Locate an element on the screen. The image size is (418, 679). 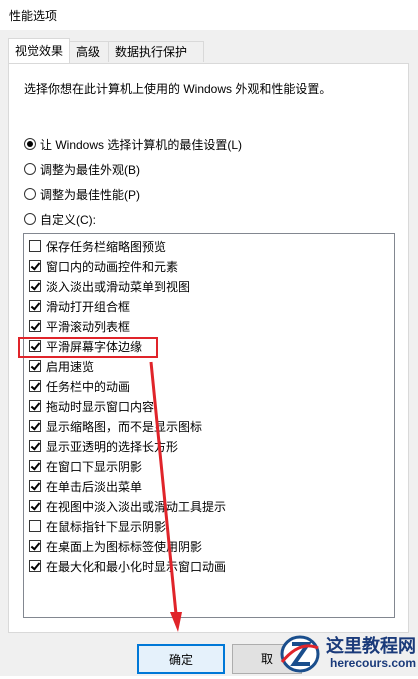
ok-button: 确定 is located at coordinates (181, 659).